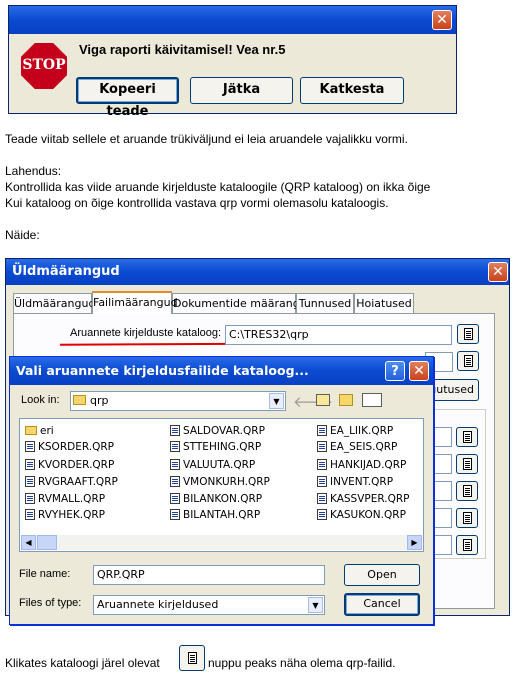 The width and height of the screenshot is (531, 700). What do you see at coordinates (47, 542) in the screenshot?
I see `scroll-thumb` at bounding box center [47, 542].